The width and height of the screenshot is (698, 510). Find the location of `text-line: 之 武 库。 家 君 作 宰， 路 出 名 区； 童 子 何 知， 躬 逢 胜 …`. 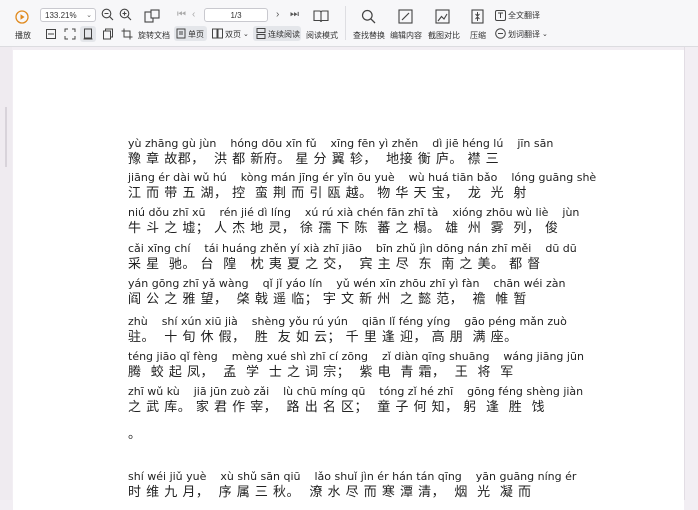

text-line: 之 武 库。 家 君 作 宰， 路 出 名 区； 童 子 何 知， 躬 逢 胜 … is located at coordinates (337, 407).